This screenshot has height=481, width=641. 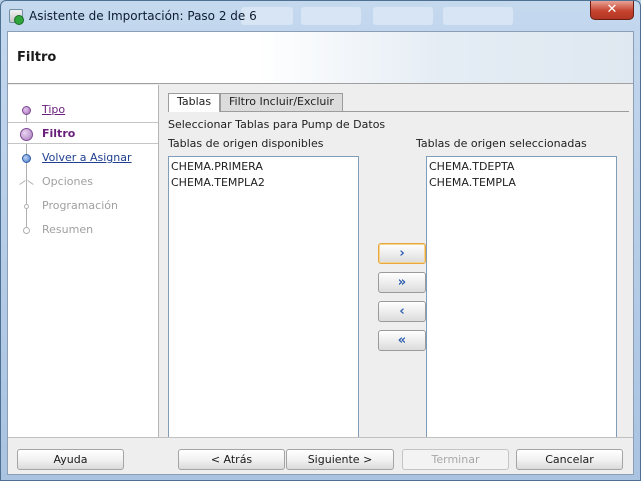 I want to click on step-item-resumen: Resumen, so click(x=83, y=230).